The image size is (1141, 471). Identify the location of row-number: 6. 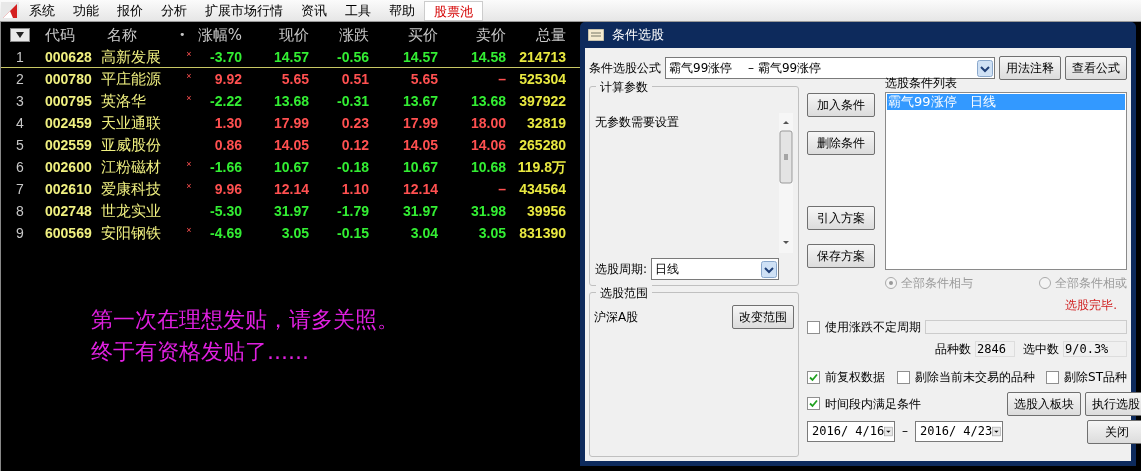
(20, 167).